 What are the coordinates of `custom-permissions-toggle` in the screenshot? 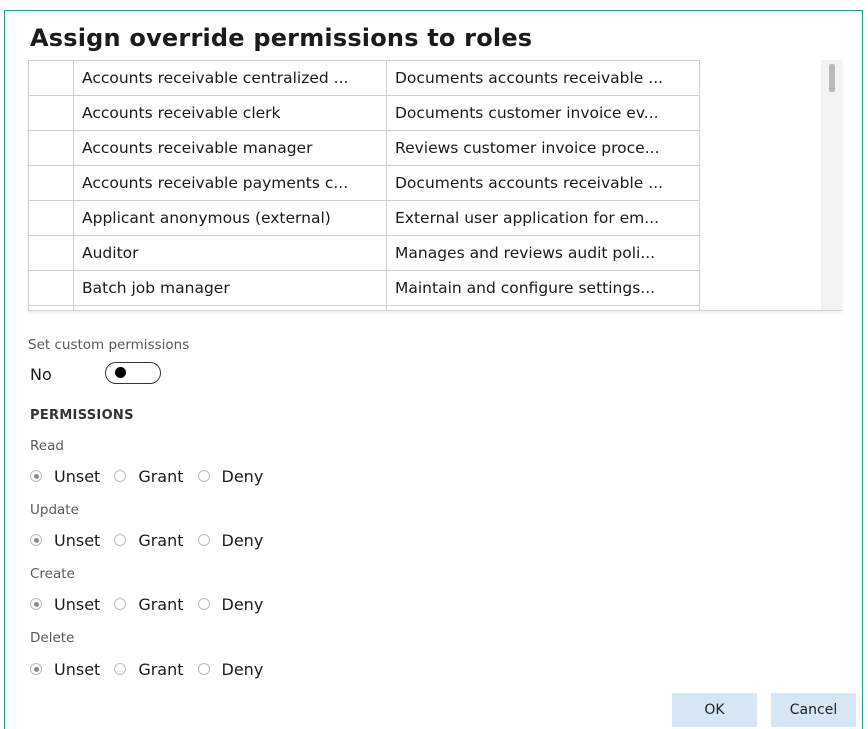 It's located at (133, 373).